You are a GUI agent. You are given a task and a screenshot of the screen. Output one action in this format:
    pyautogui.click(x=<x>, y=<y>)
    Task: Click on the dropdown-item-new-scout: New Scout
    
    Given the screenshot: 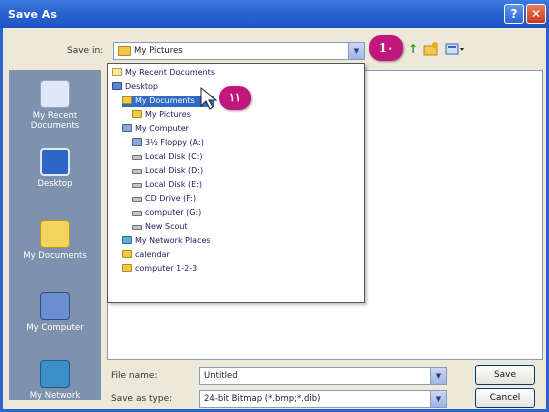 What is the action you would take?
    pyautogui.click(x=160, y=227)
    